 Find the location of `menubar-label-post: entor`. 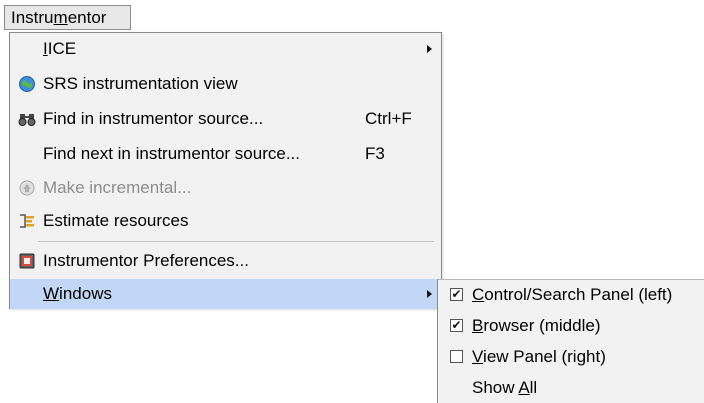

menubar-label-post: entor is located at coordinates (87, 17).